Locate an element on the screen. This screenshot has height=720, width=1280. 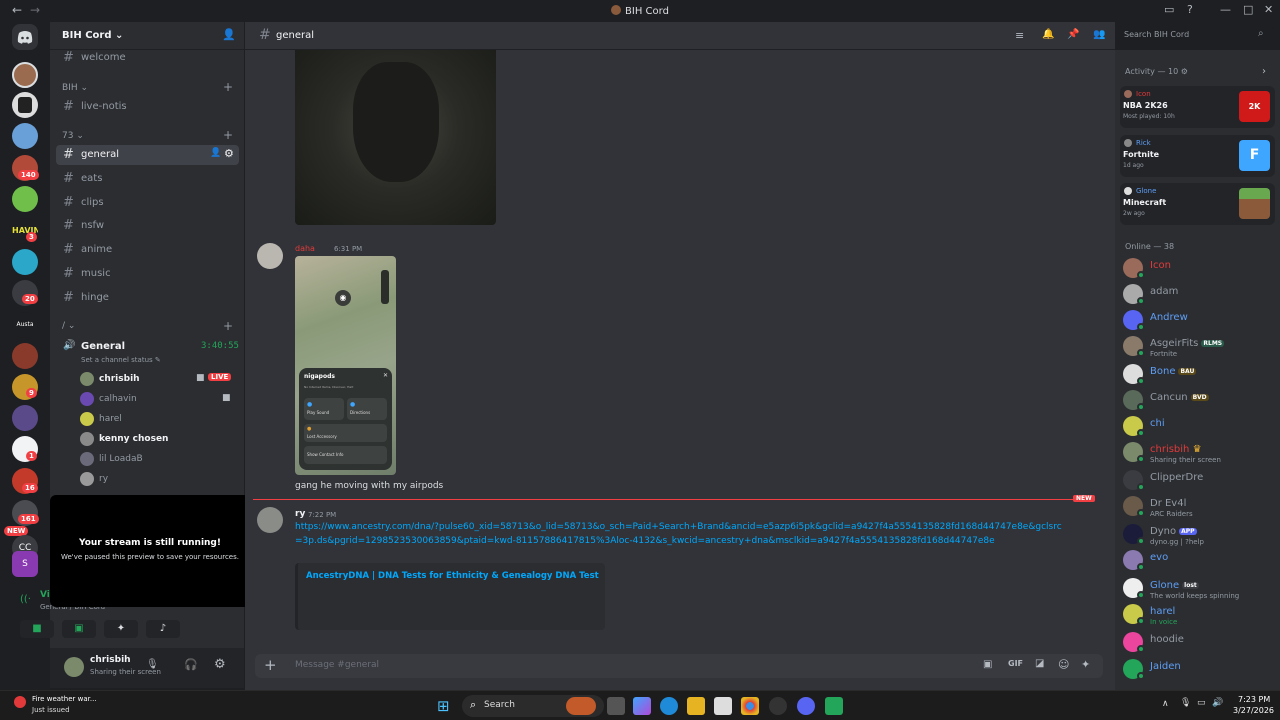
settings-icon: ⚙ is located at coordinates (229, 153).